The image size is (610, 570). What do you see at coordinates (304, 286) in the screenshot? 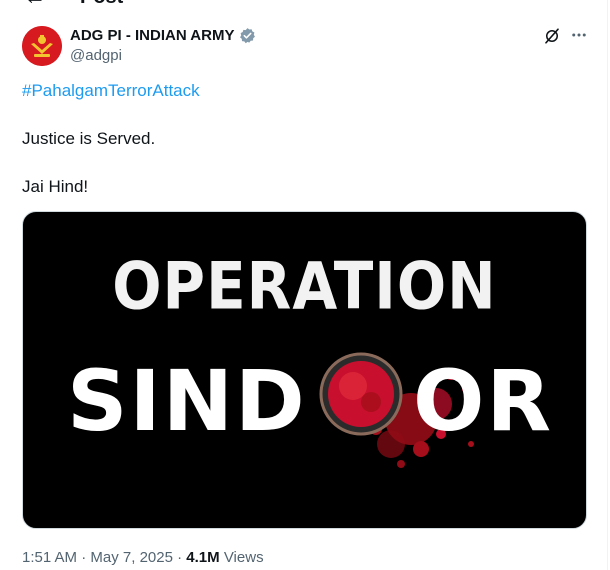
I see `image-text-operation: OPERATION` at bounding box center [304, 286].